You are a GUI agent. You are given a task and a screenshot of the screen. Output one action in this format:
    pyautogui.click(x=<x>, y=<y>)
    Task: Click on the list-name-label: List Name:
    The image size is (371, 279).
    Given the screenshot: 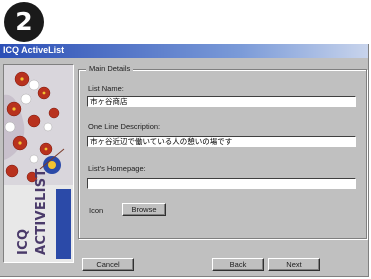 What is the action you would take?
    pyautogui.click(x=106, y=88)
    